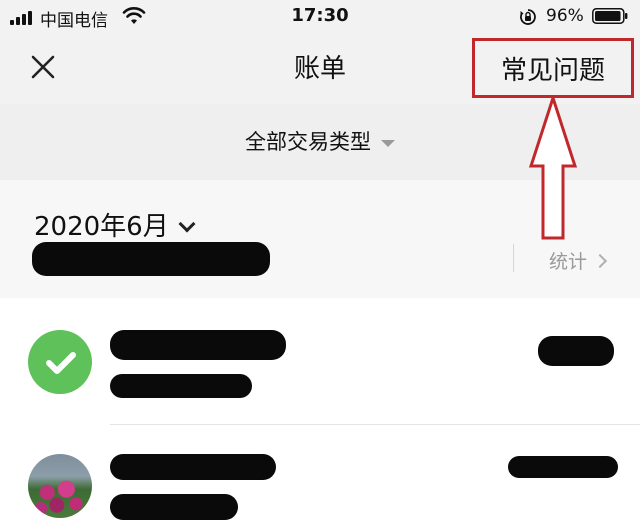 Image resolution: width=640 pixels, height=523 pixels. I want to click on divider, so click(513, 258).